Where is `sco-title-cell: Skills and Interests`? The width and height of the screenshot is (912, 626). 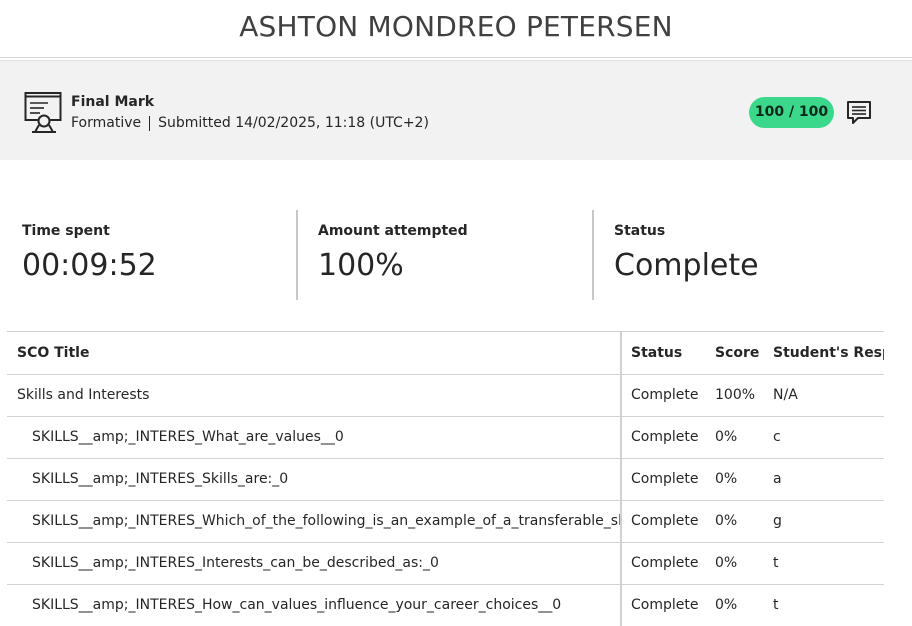 sco-title-cell: Skills and Interests is located at coordinates (314, 395).